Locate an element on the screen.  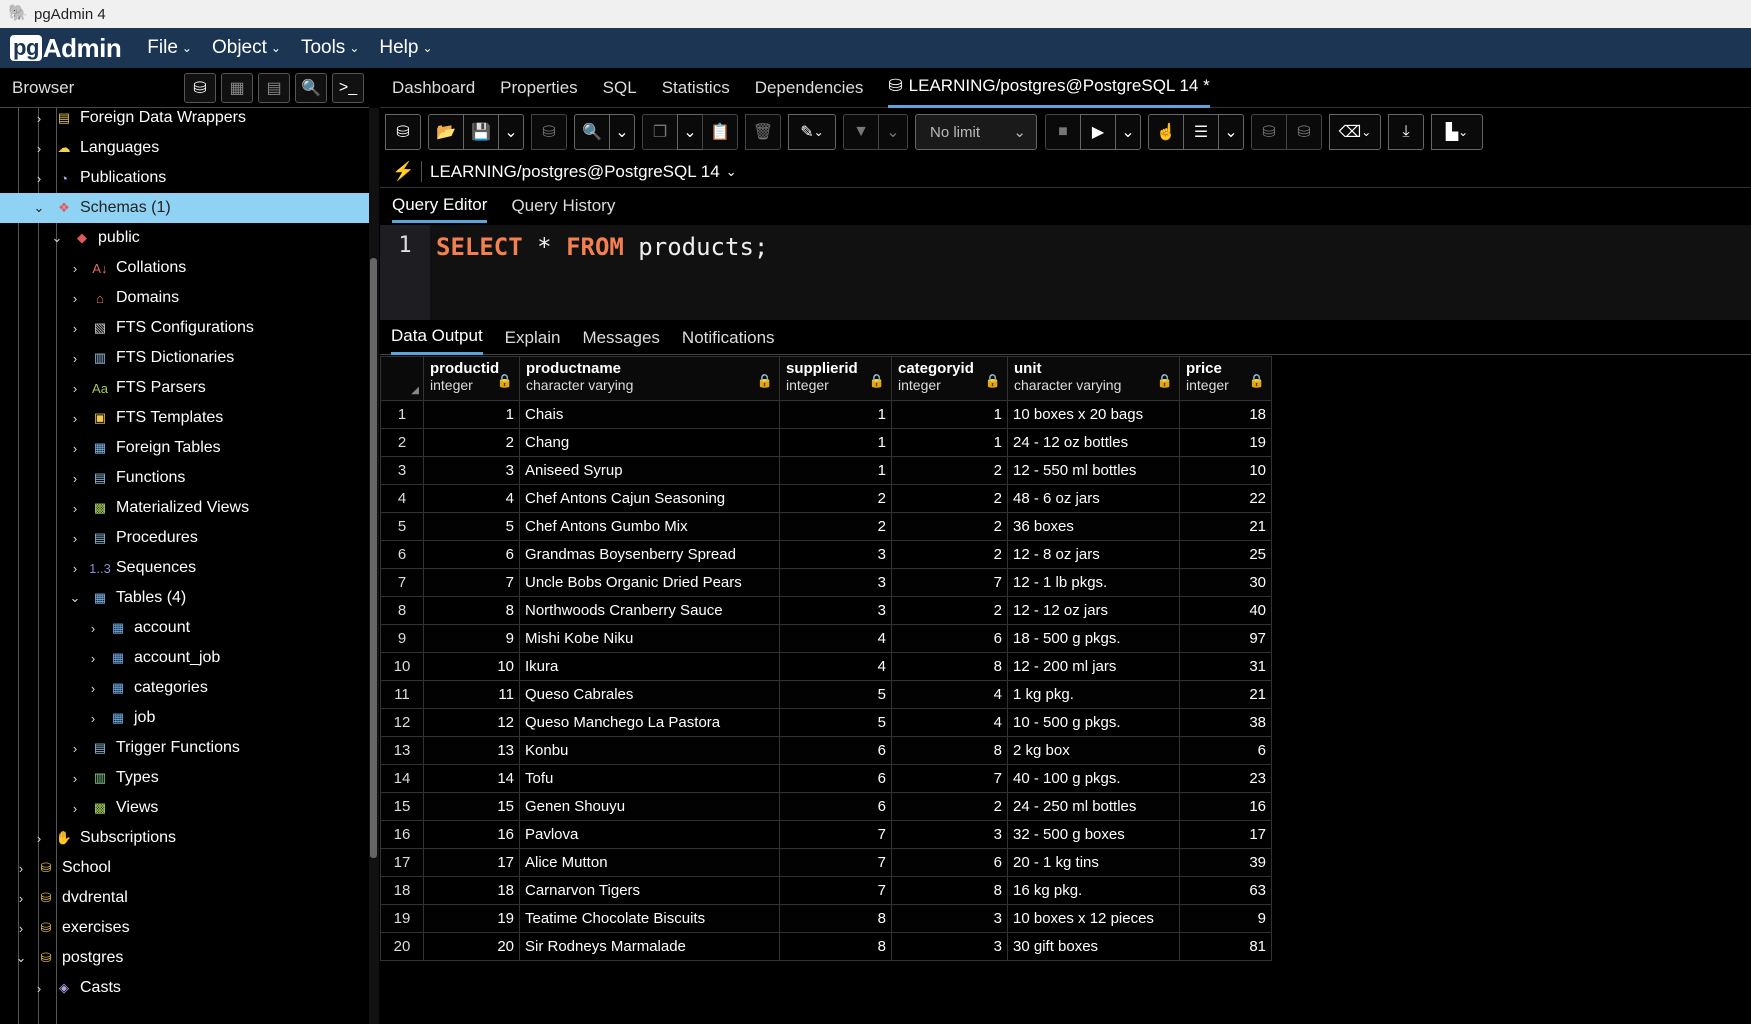
psql-tool-button: >_ is located at coordinates (348, 87).